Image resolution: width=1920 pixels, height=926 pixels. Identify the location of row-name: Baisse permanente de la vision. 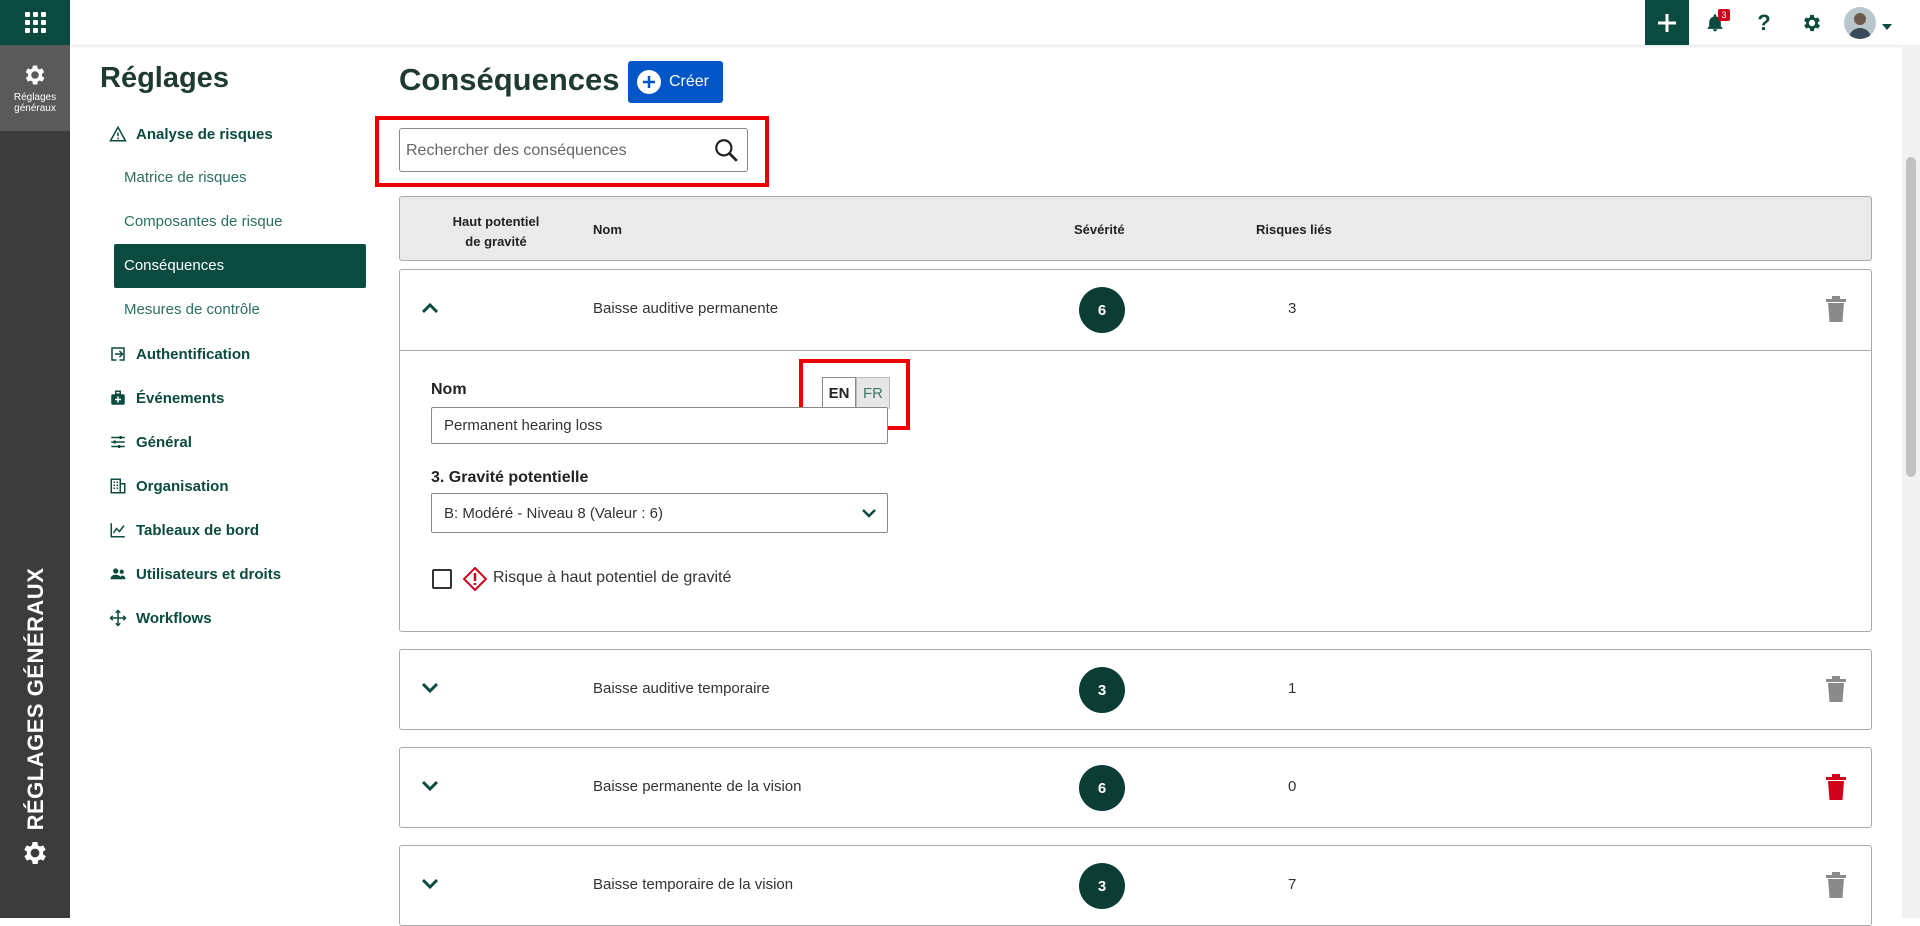
(697, 786).